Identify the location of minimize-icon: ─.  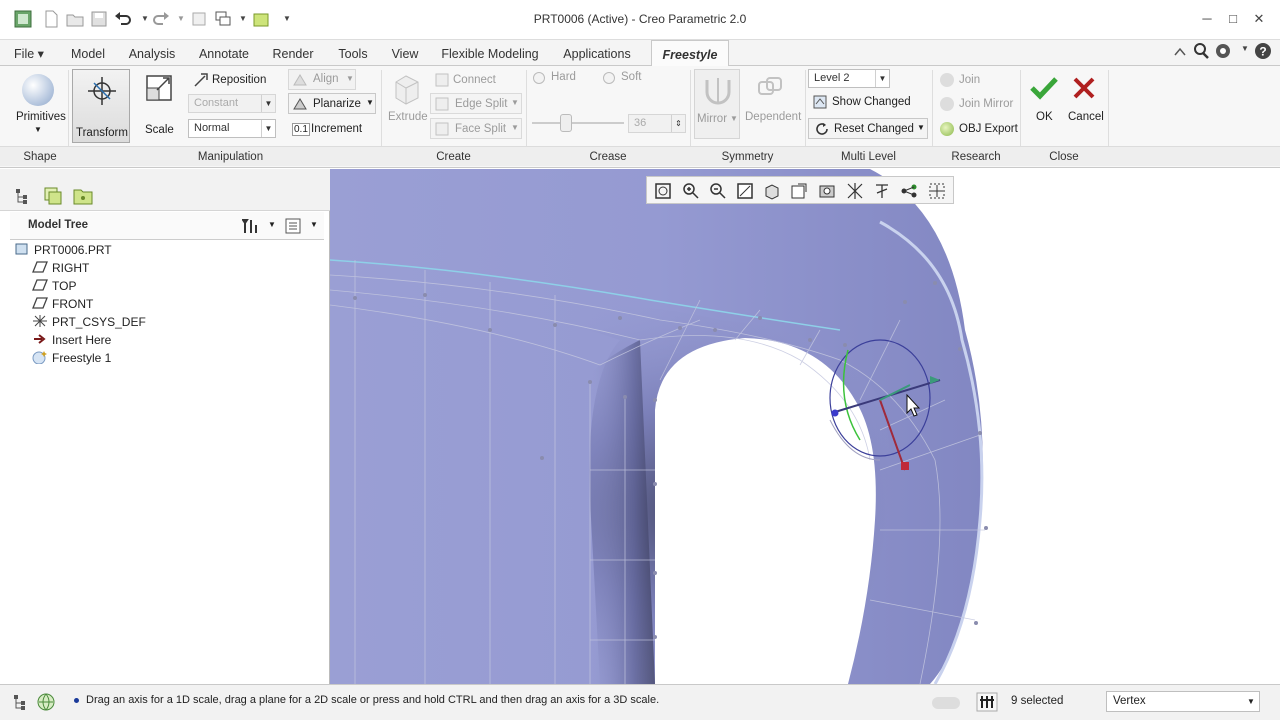
(1207, 19).